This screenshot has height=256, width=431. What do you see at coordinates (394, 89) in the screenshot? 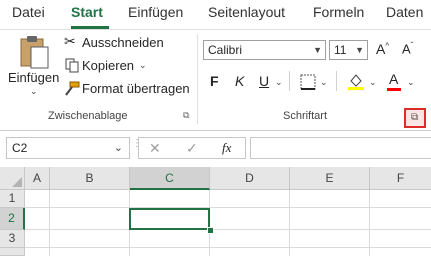
I see `font-color-swatch` at bounding box center [394, 89].